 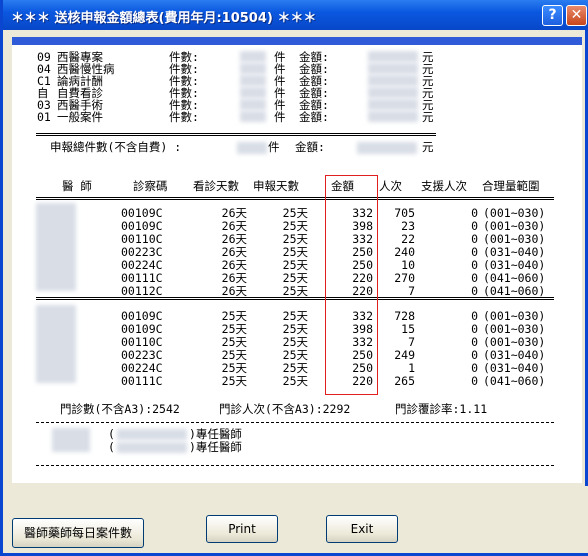 What do you see at coordinates (142, 381) in the screenshot?
I see `cell-code: 00111C` at bounding box center [142, 381].